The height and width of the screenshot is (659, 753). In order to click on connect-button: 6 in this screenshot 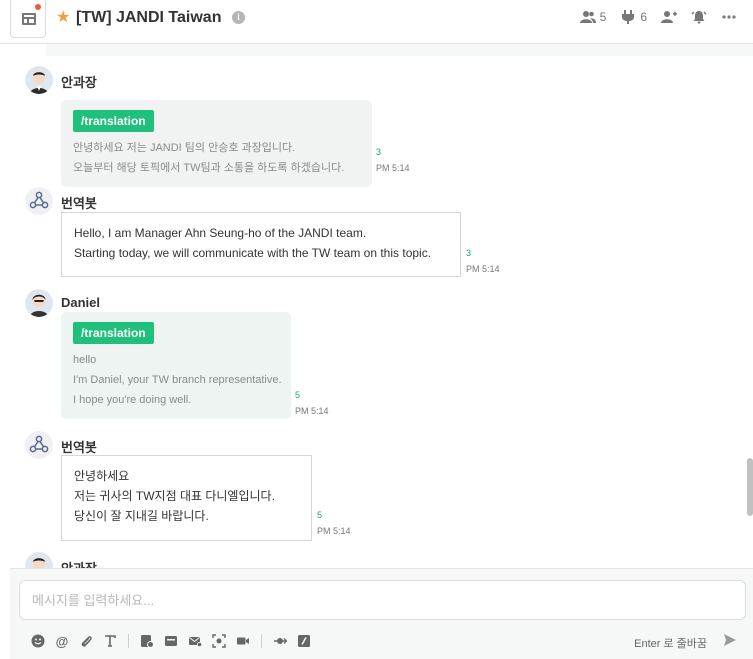, I will do `click(633, 17)`.